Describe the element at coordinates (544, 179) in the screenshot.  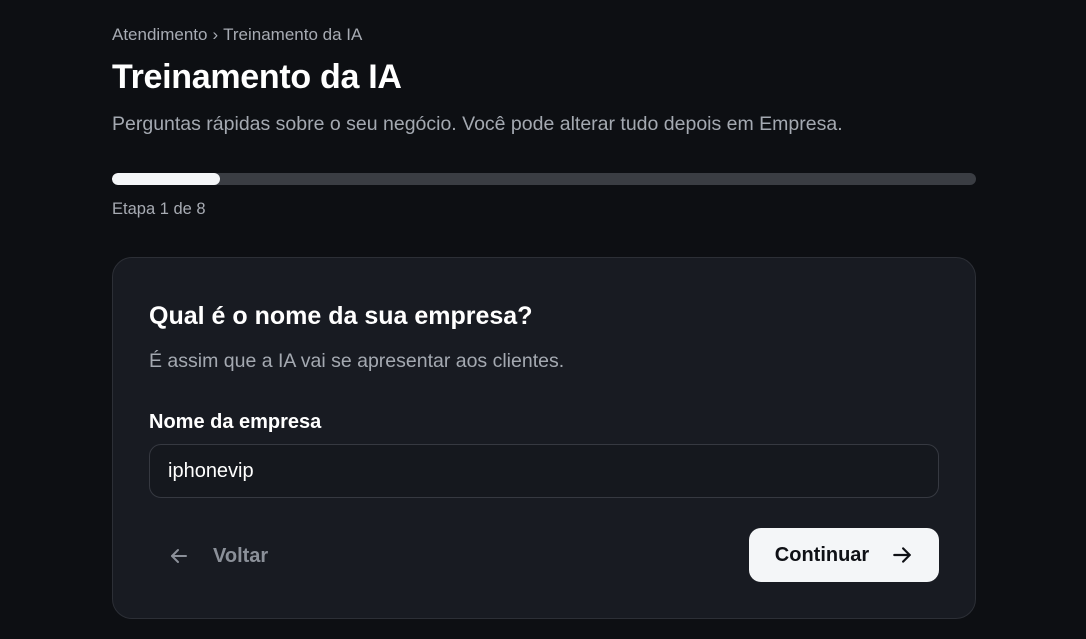
I see `progress-bar` at that location.